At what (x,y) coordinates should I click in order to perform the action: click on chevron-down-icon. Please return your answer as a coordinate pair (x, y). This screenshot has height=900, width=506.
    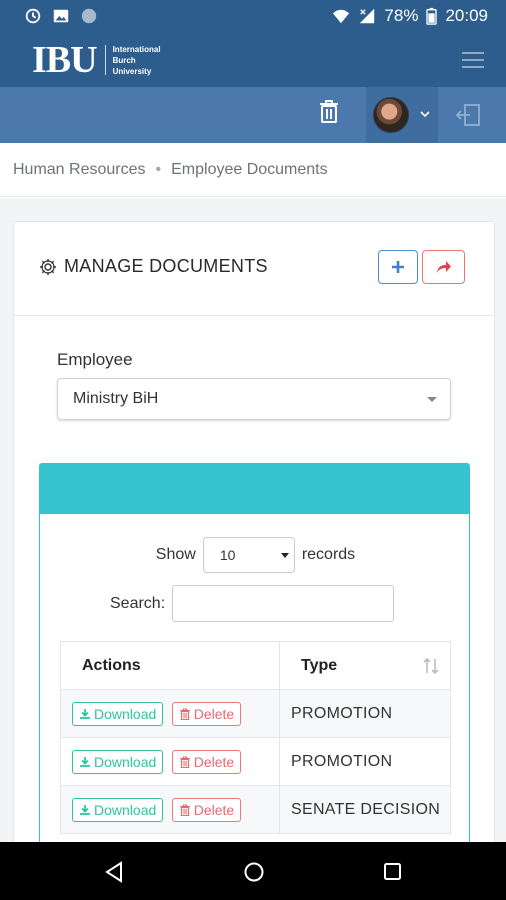
    Looking at the image, I should click on (425, 114).